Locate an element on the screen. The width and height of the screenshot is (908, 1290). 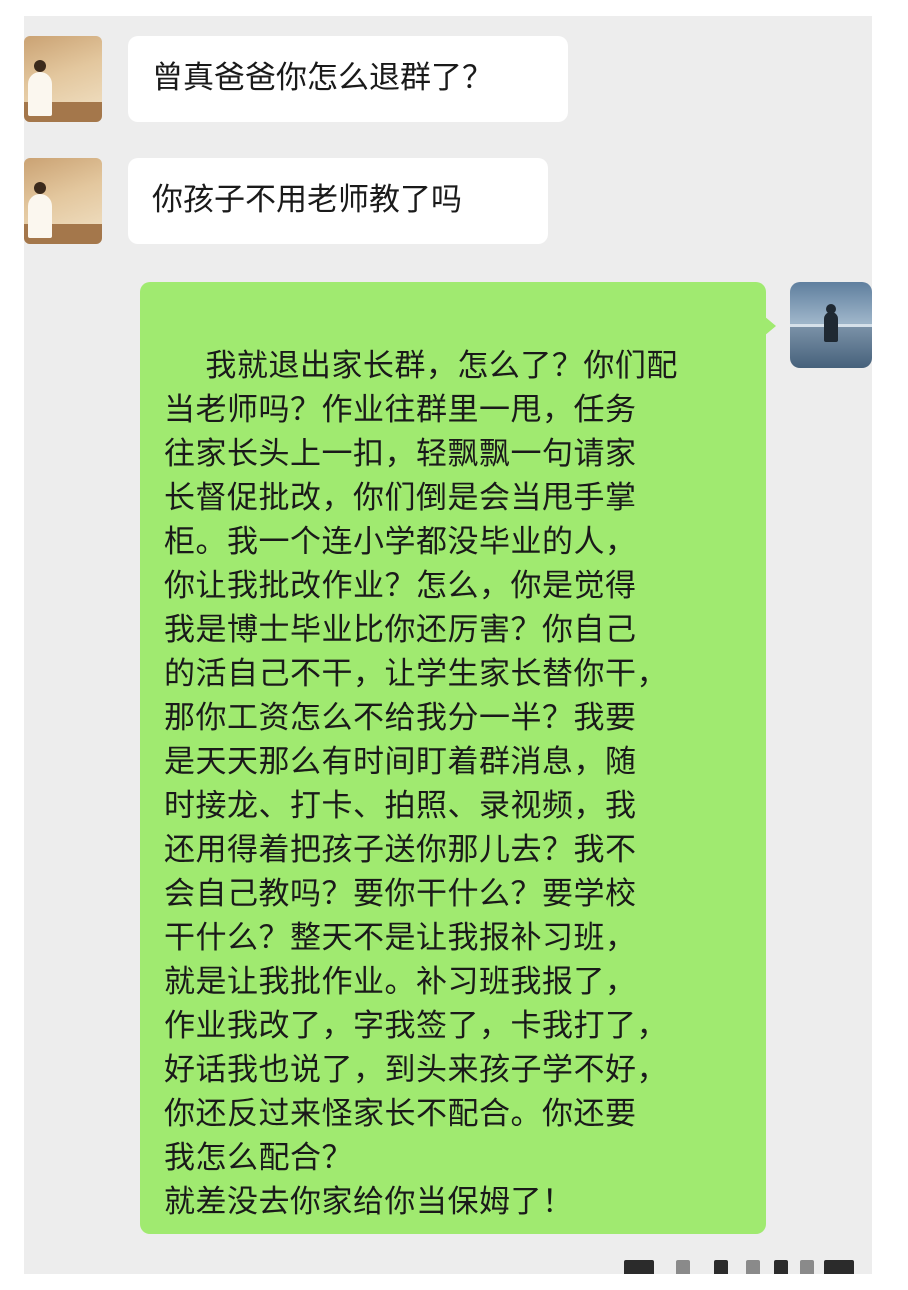
incoming-message-bubble: 你孩子不用老师教了吗 is located at coordinates (338, 201).